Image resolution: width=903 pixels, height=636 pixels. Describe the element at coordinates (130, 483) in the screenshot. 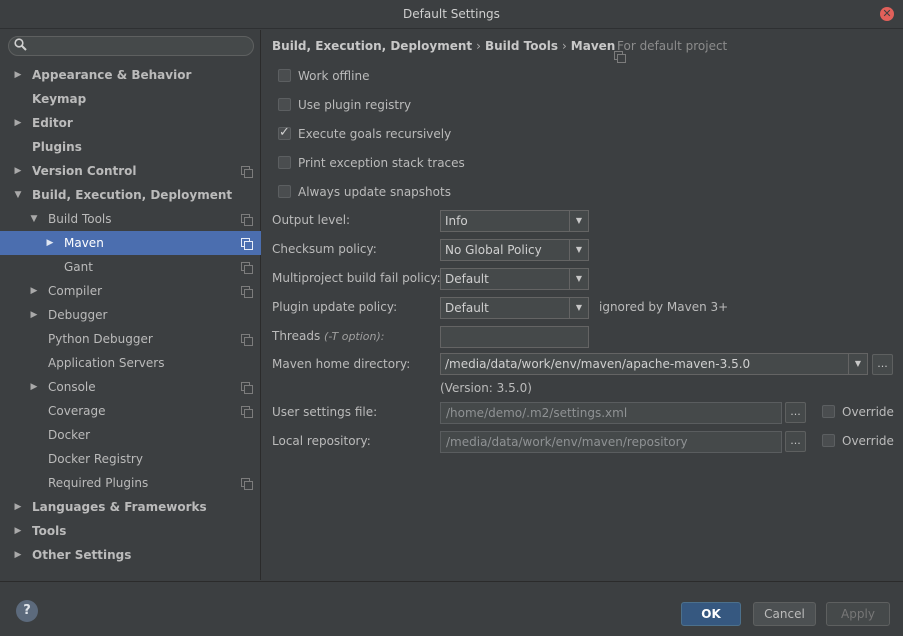

I see `sidebar-item-required-plugins: Required Plugins` at that location.